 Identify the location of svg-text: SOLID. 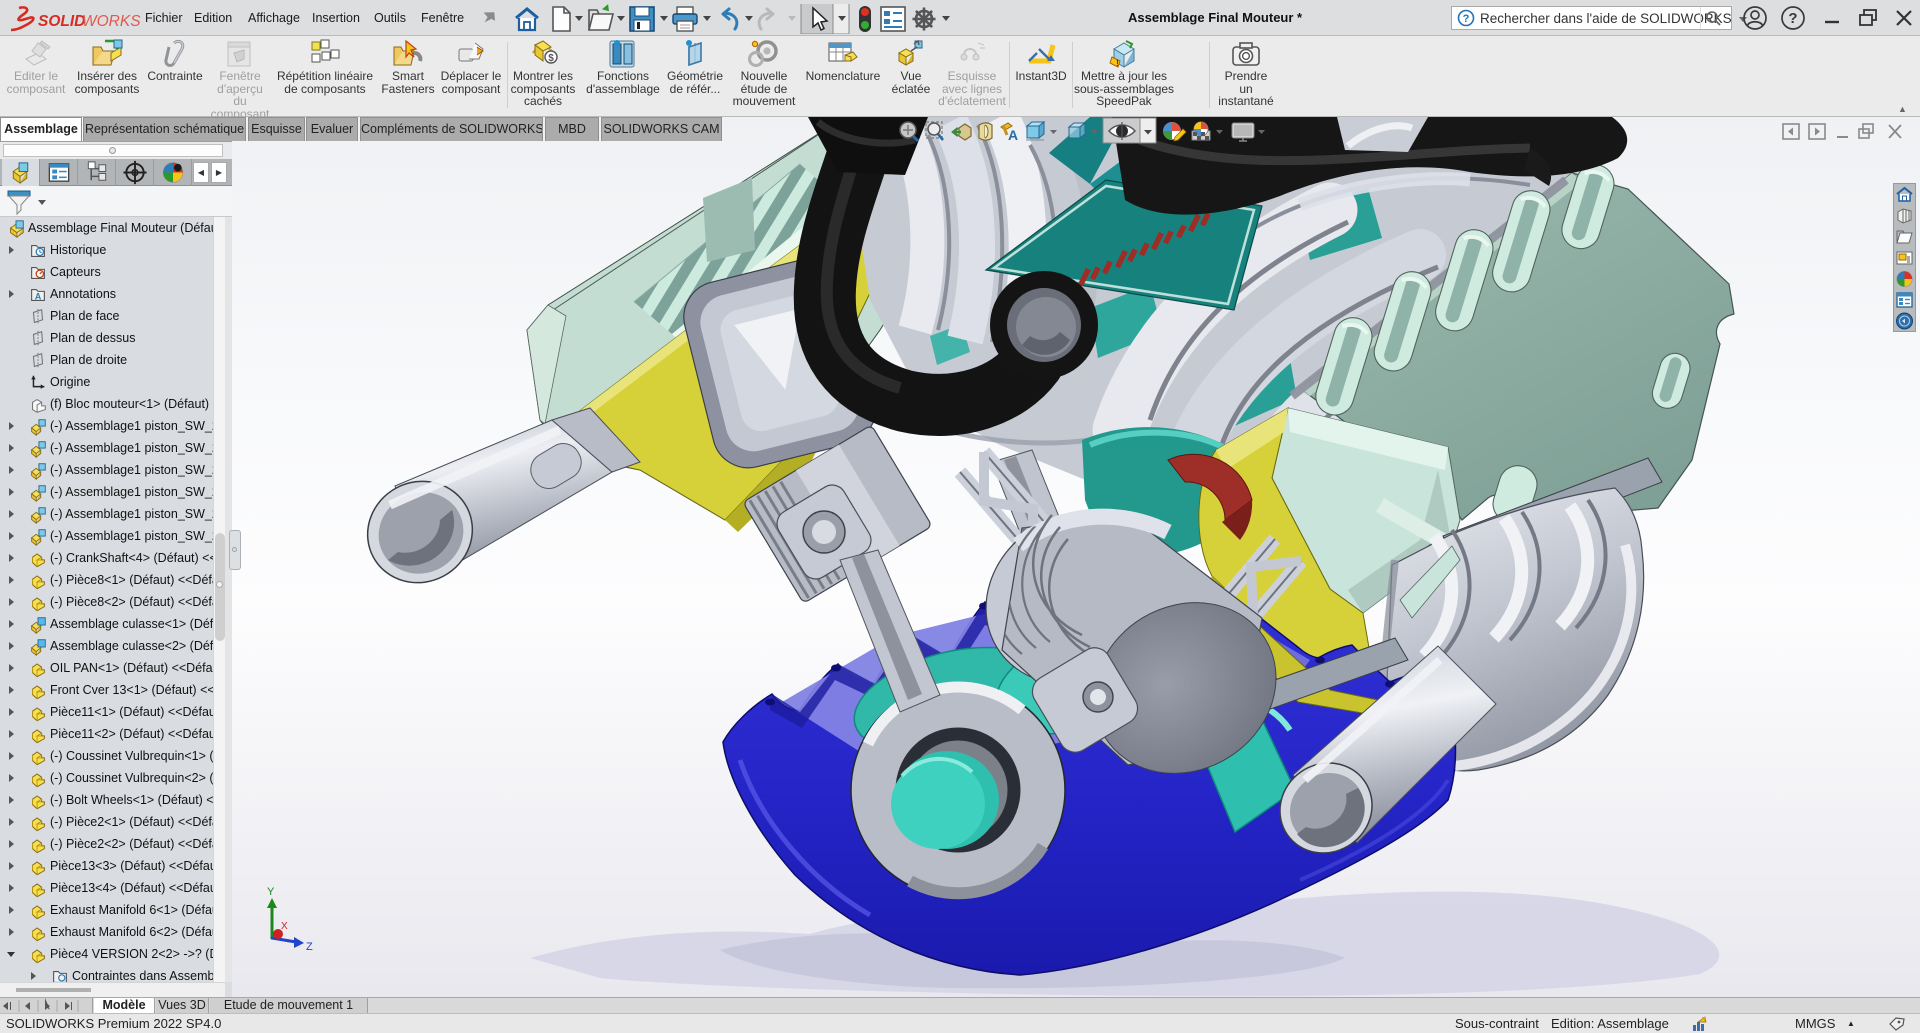
(61, 21).